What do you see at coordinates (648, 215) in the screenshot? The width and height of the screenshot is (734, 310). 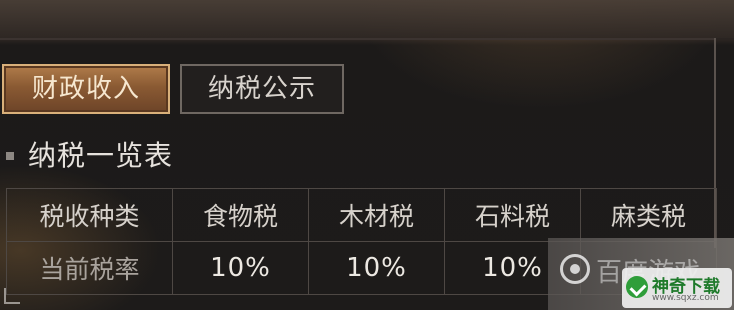 I see `column-header-hemp-tax: 麻类税` at bounding box center [648, 215].